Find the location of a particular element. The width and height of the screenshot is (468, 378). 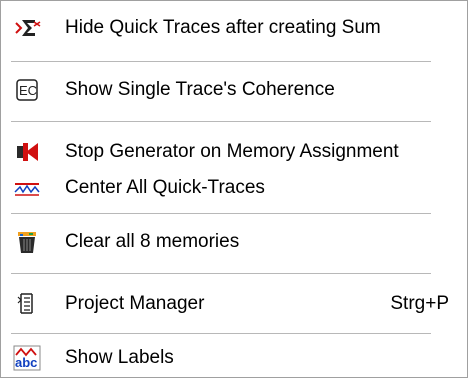

menu-item-label: Hide Quick Traces after creating Sum is located at coordinates (223, 27).